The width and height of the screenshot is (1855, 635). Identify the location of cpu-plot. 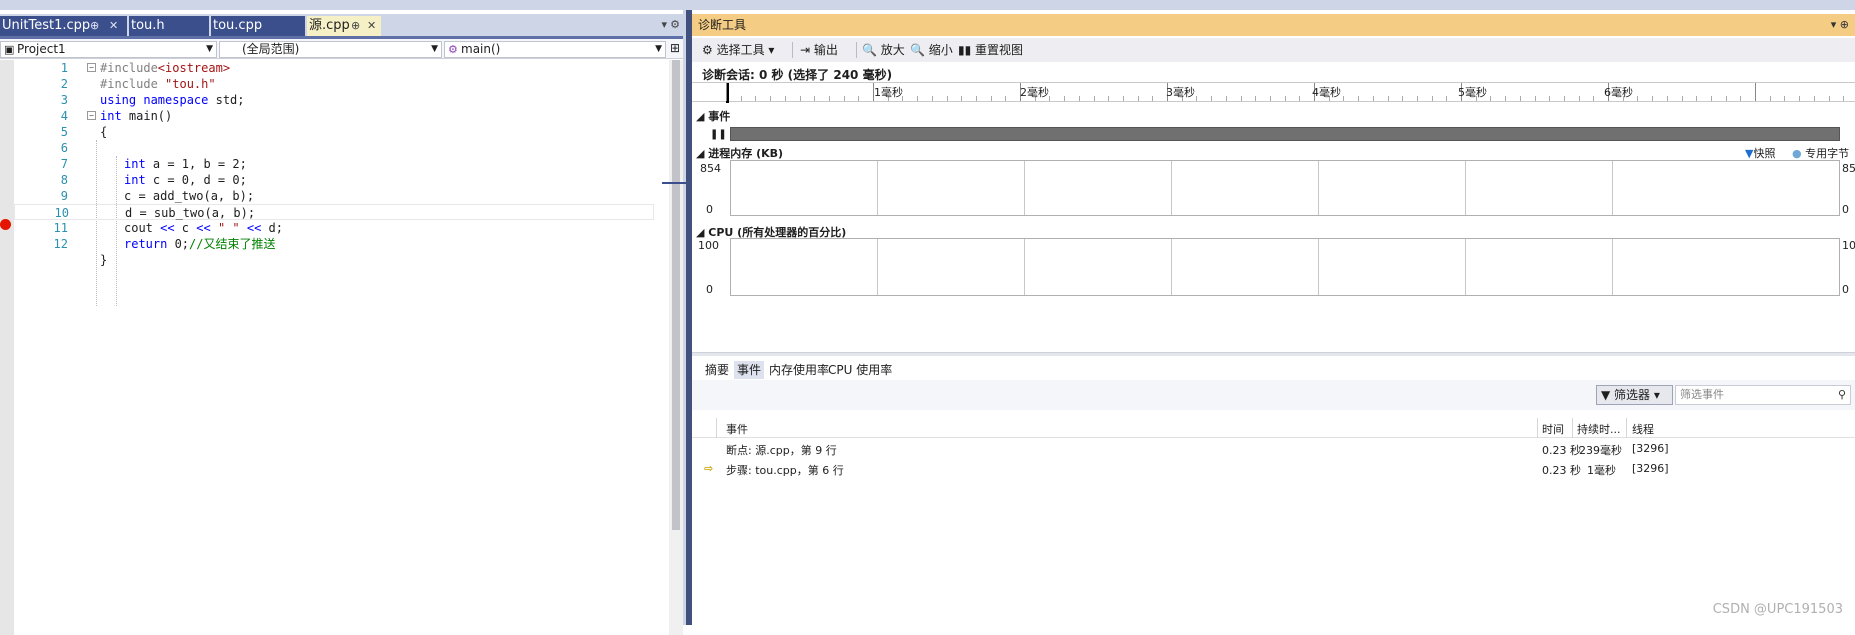
(1285, 267).